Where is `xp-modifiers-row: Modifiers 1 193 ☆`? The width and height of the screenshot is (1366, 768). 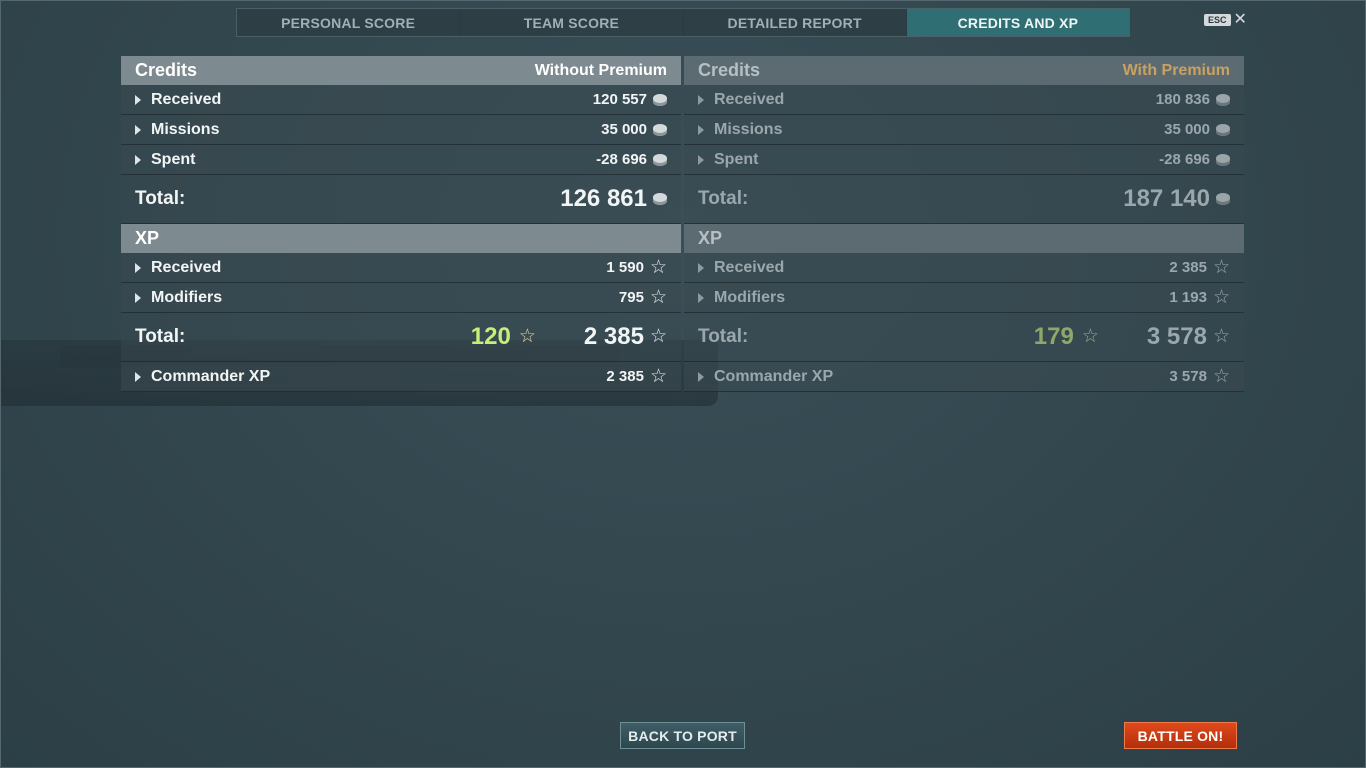 xp-modifiers-row: Modifiers 1 193 ☆ is located at coordinates (964, 298).